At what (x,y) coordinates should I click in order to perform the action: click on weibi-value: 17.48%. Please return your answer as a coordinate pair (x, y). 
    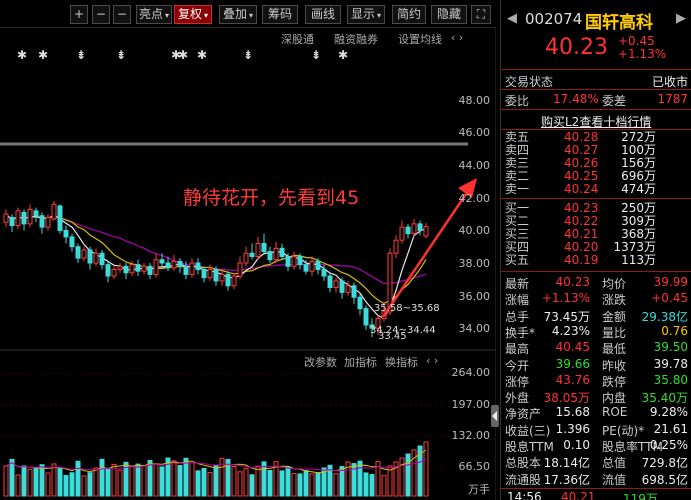
    Looking at the image, I should click on (576, 99).